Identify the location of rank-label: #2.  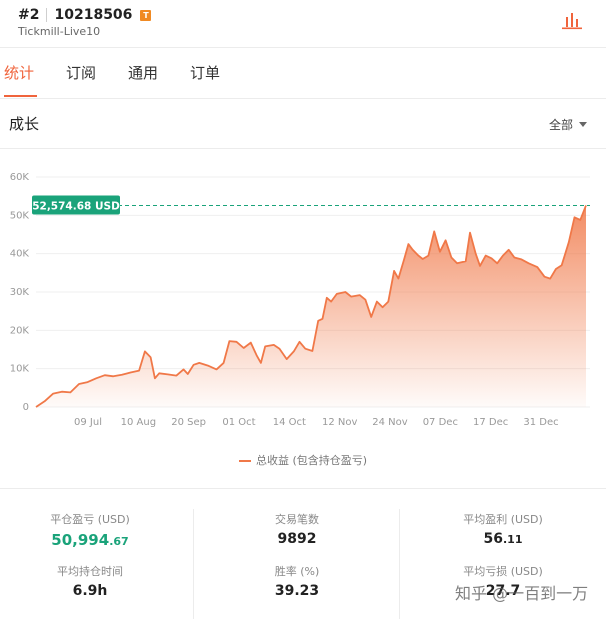
(29, 15).